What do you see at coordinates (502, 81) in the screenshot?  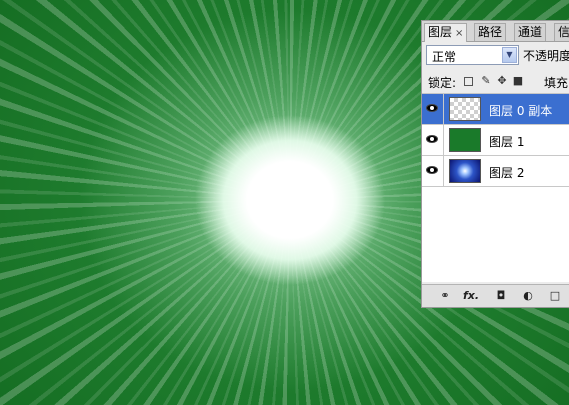 I see `lock-move-icon: ✥` at bounding box center [502, 81].